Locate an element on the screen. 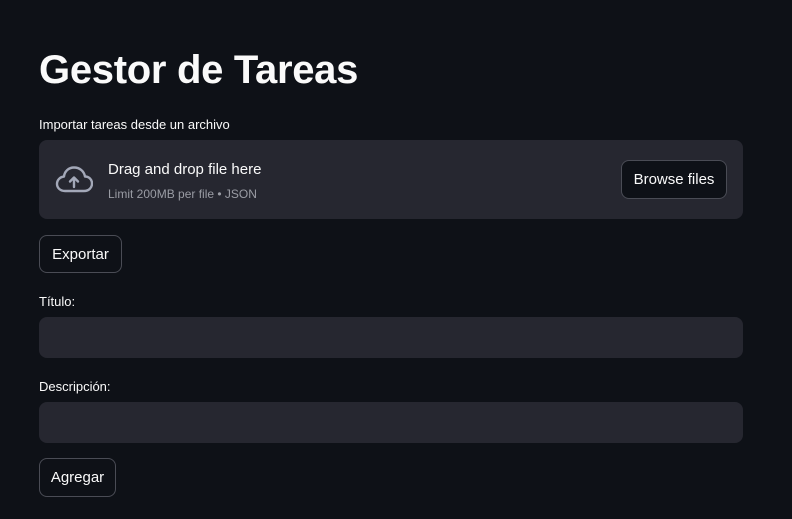 This screenshot has height=519, width=792. description-field-label: Descripción: is located at coordinates (75, 386).